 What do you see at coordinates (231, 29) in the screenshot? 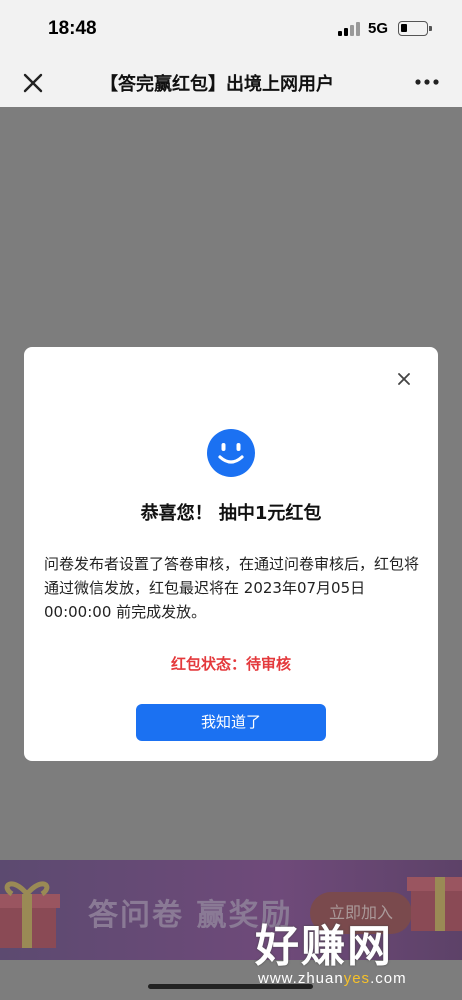
I see `status-bar: 18:48 5G` at bounding box center [231, 29].